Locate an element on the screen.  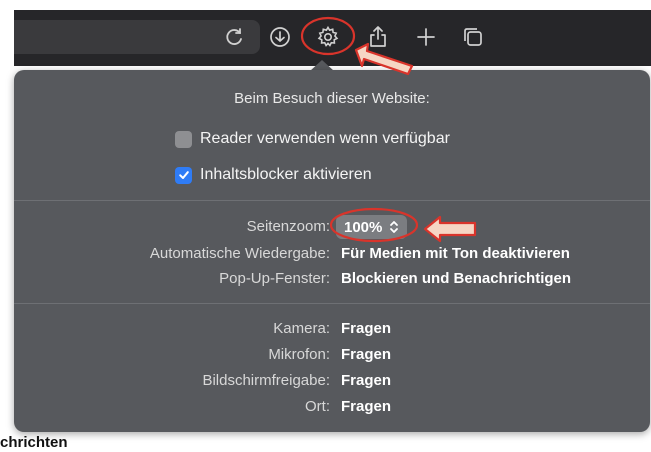
reload-icon is located at coordinates (235, 37).